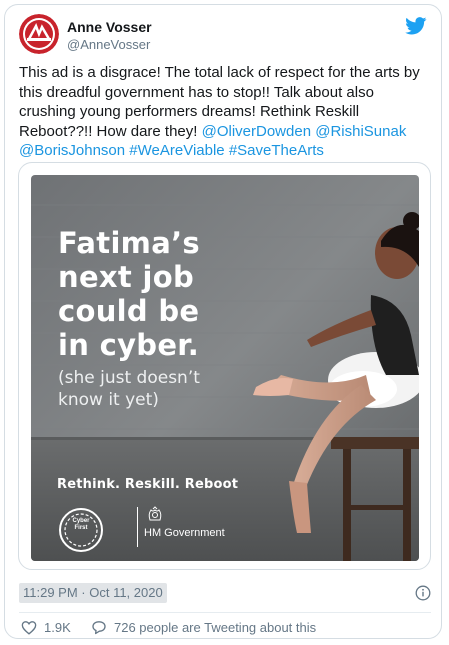  Describe the element at coordinates (416, 26) in the screenshot. I see `twitter-bird-icon` at that location.